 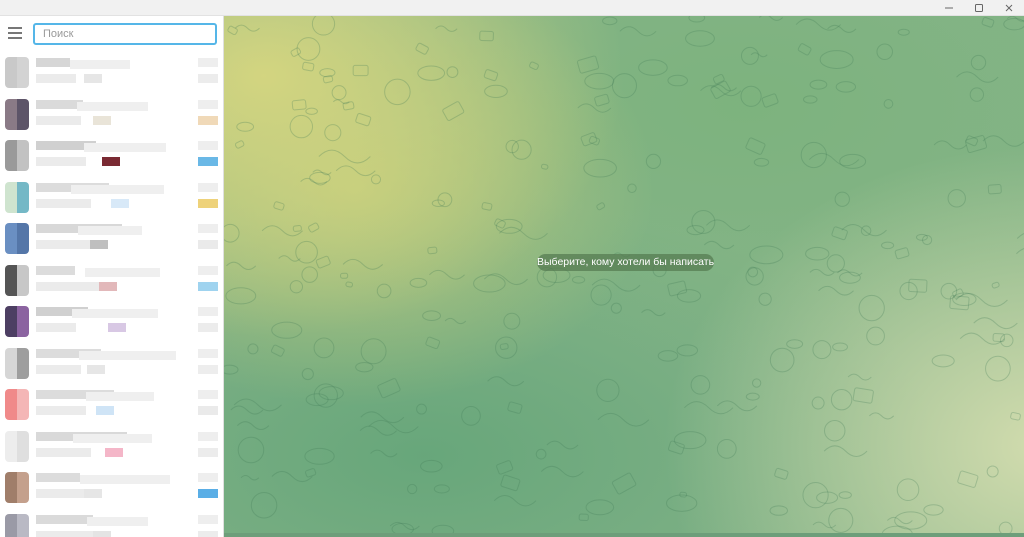 I want to click on search-input, so click(x=125, y=34).